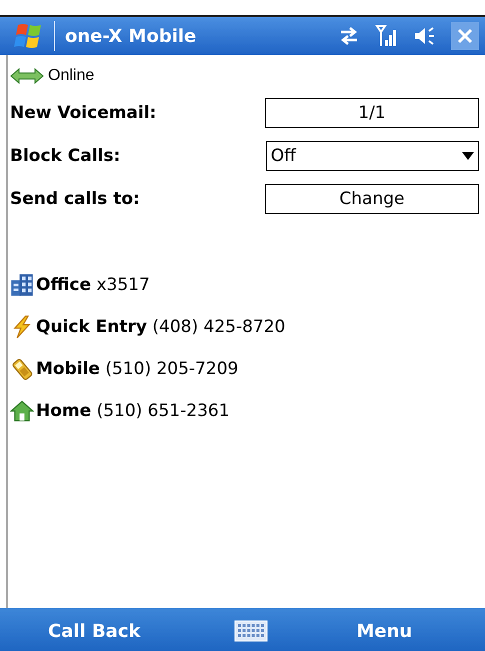 The width and height of the screenshot is (485, 651). Describe the element at coordinates (137, 369) in the screenshot. I see `destination-entry: Mobile (510) 205-7209` at that location.